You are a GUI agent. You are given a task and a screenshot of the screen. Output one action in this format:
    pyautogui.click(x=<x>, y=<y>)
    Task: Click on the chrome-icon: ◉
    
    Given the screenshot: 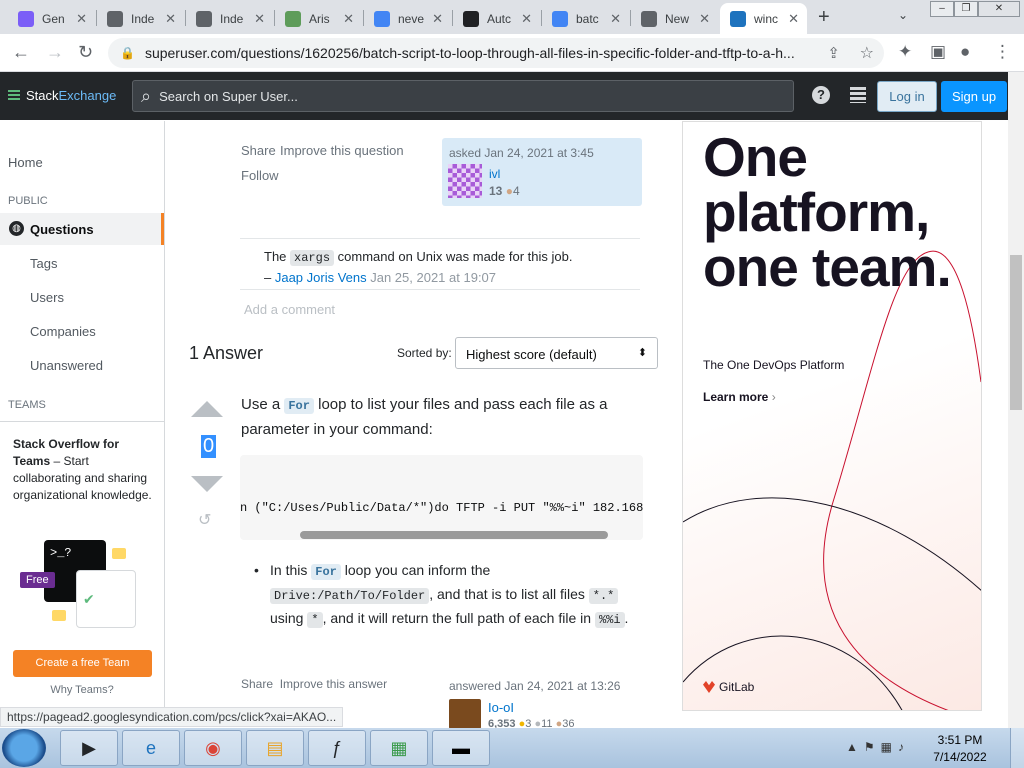 What is the action you would take?
    pyautogui.click(x=213, y=748)
    